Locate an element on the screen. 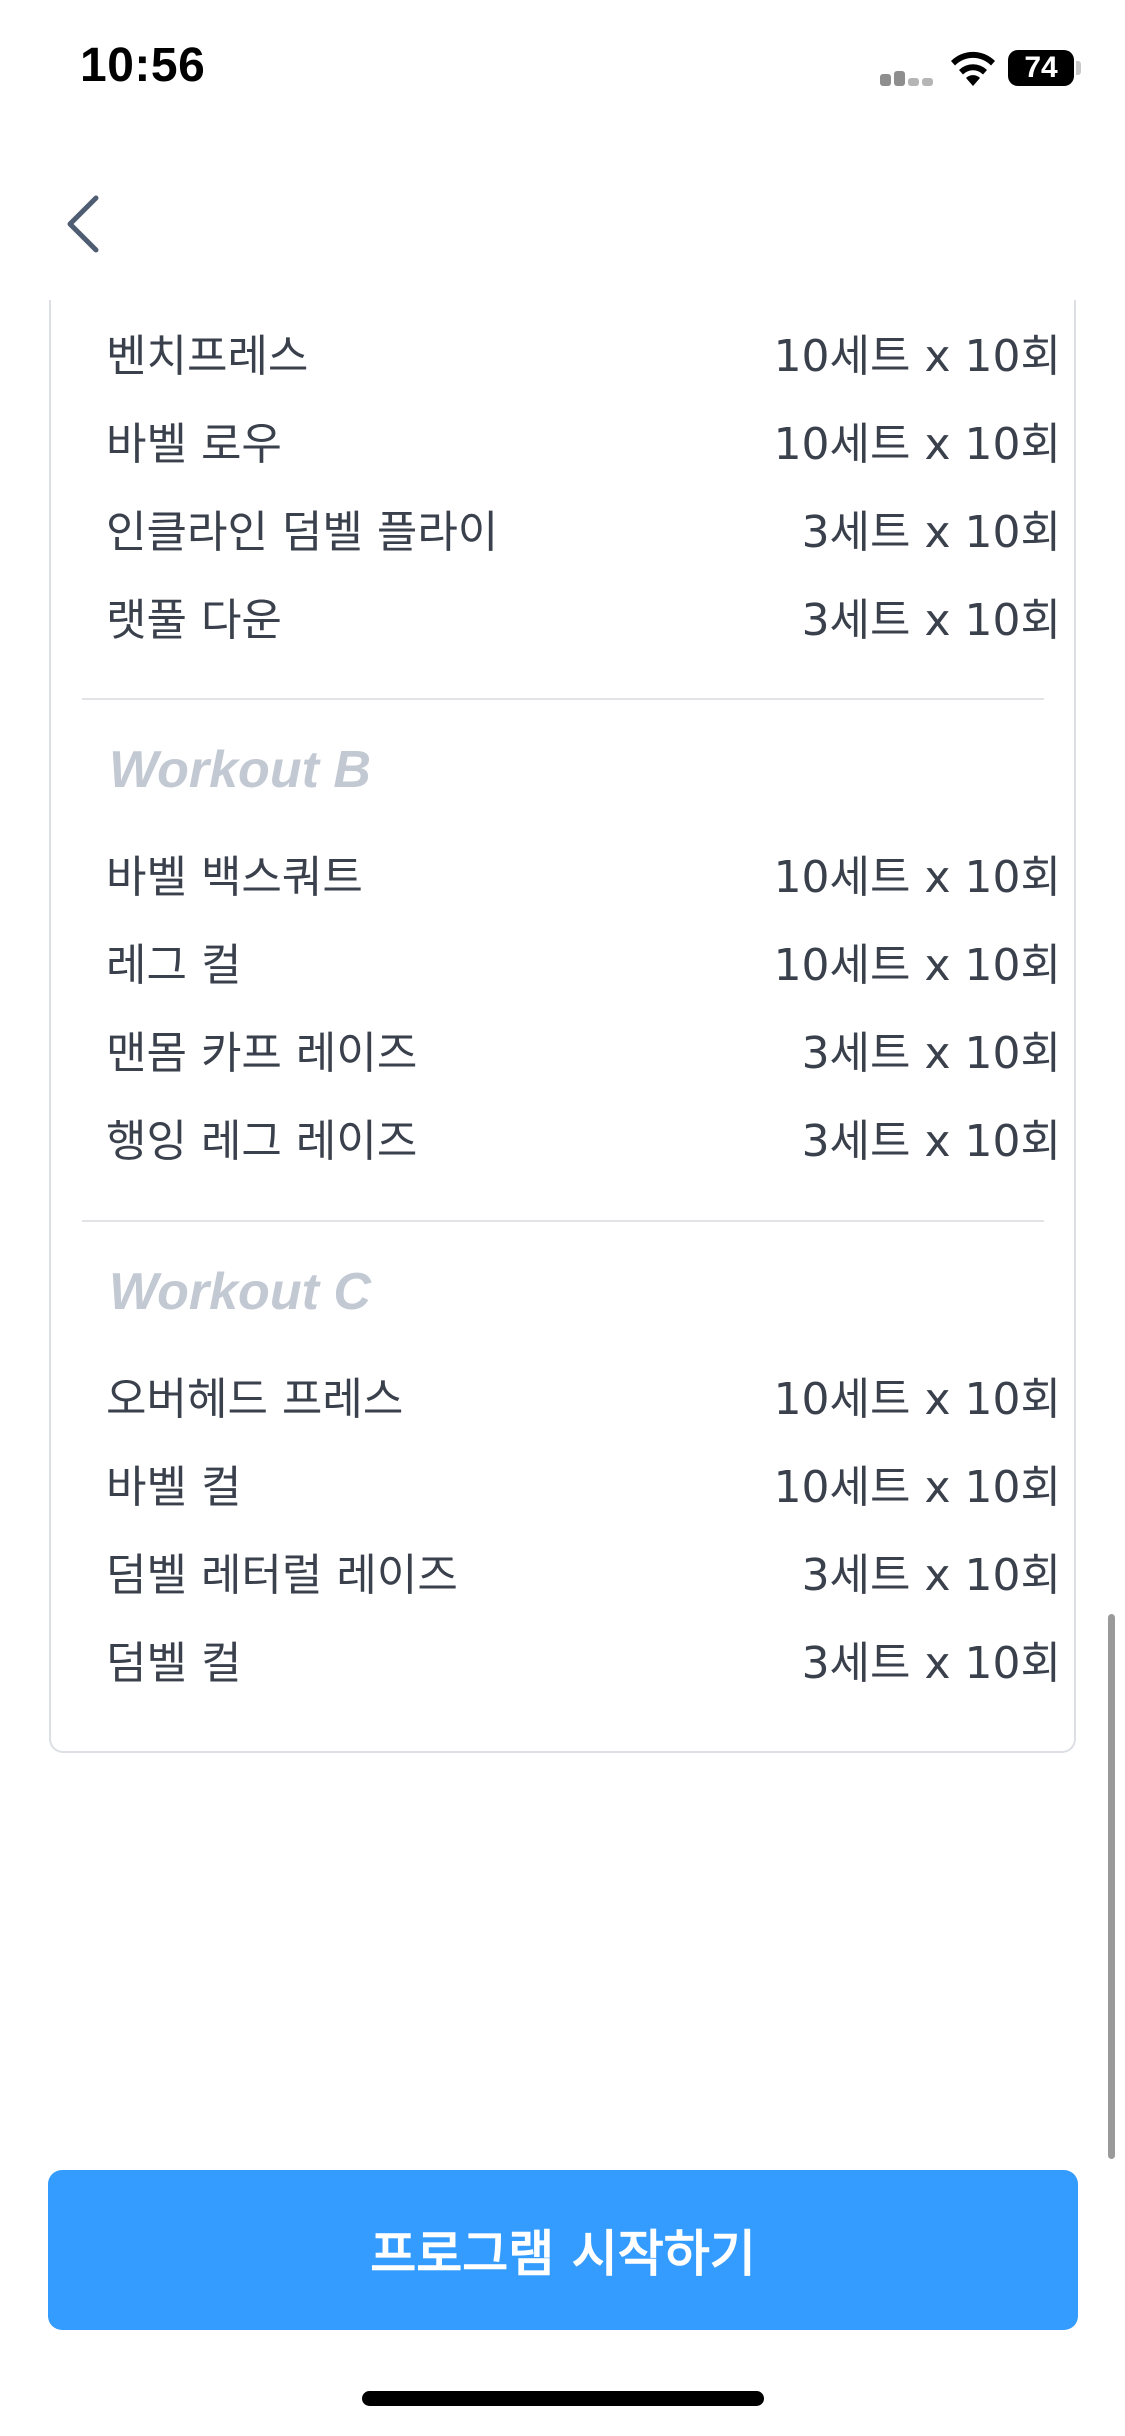 The image size is (1125, 2436). exercise-name: 인클라인 덤벨 플라이 is located at coordinates (302, 532).